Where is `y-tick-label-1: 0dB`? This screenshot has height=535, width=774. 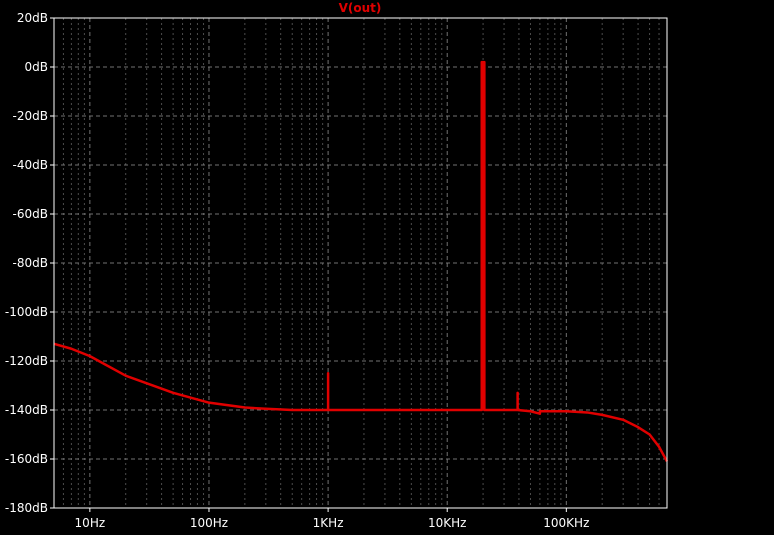 y-tick-label-1: 0dB is located at coordinates (36, 67).